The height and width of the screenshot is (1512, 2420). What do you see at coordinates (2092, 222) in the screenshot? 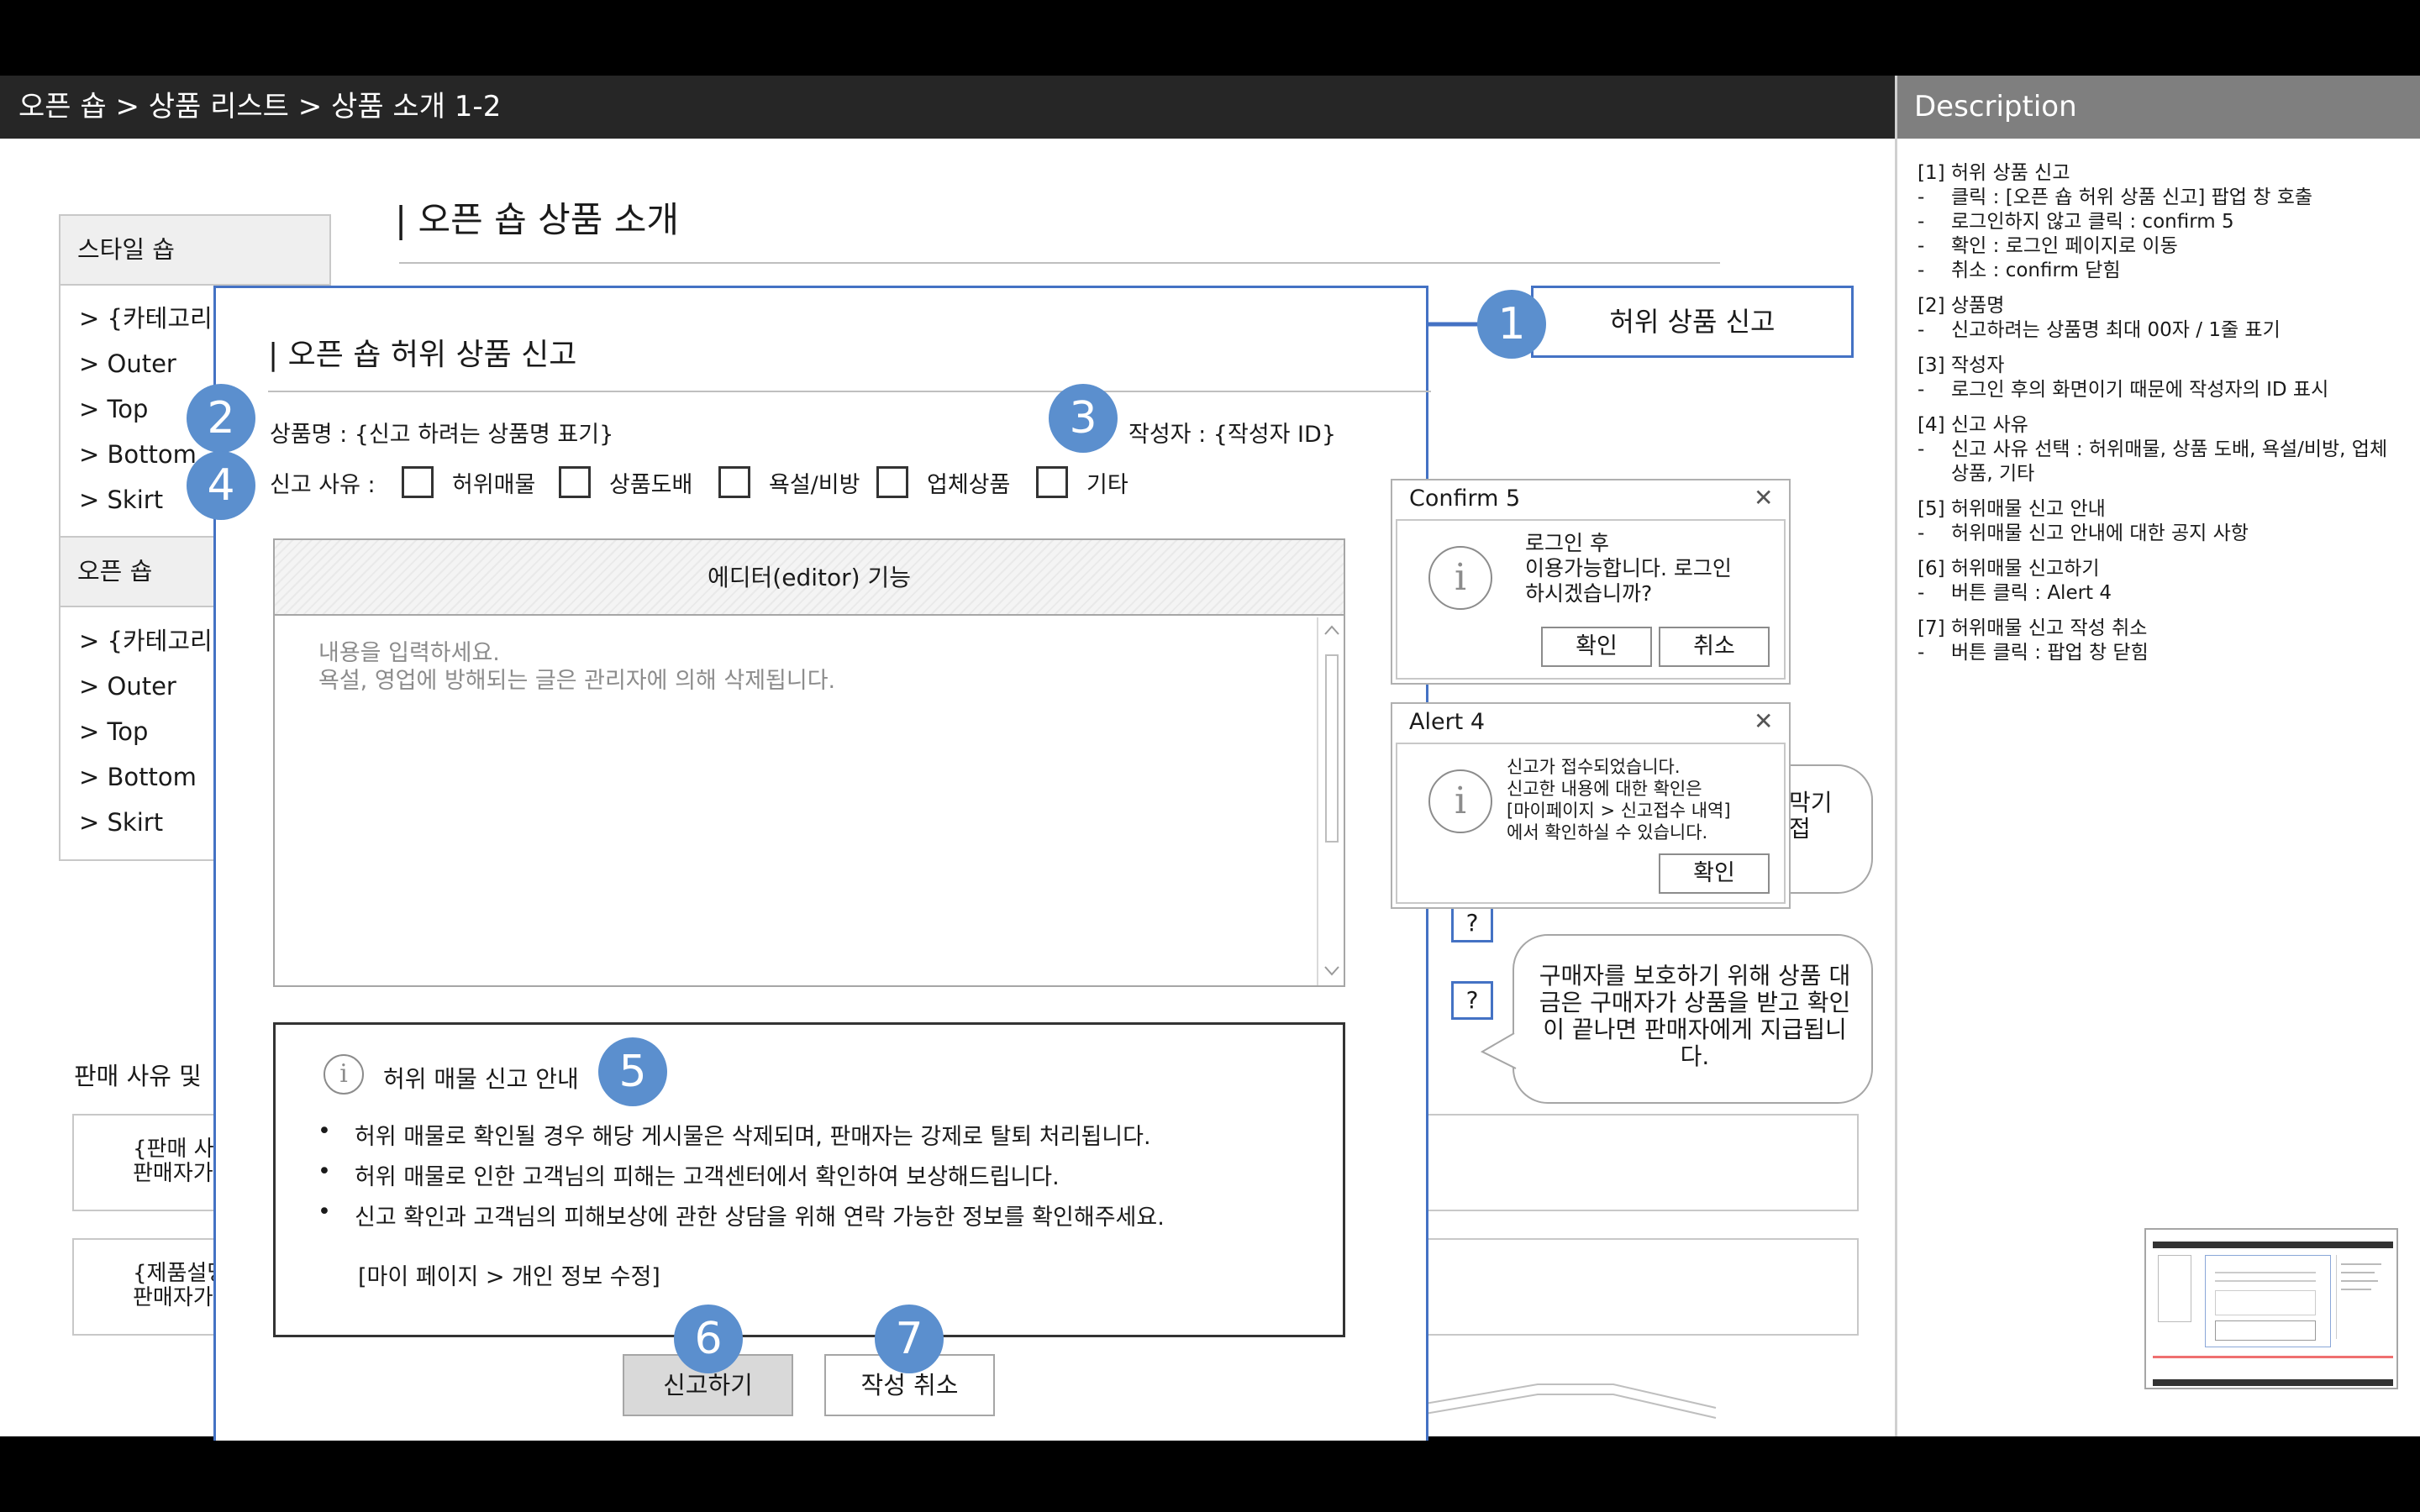
I see `description-item: 로그인하지 않고 클릭 : confirm 5` at bounding box center [2092, 222].